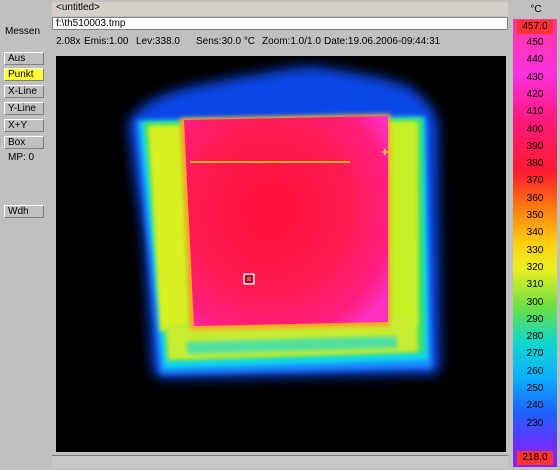  What do you see at coordinates (535, 285) in the screenshot?
I see `scale-tick-label: 310` at bounding box center [535, 285].